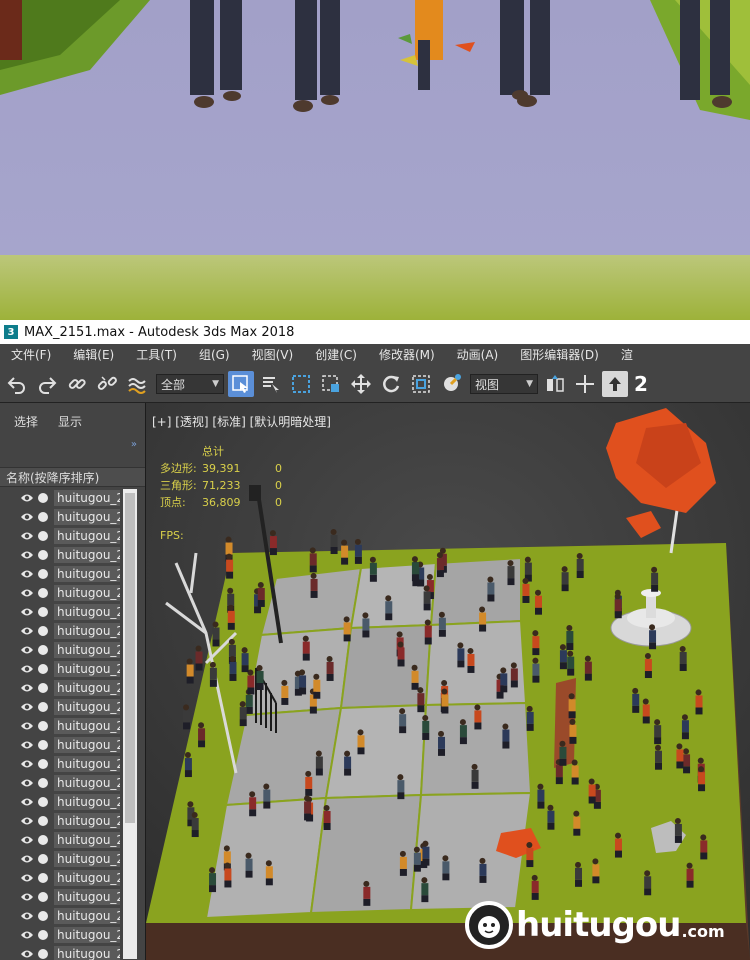  I want to click on axis-constraint-icon, so click(585, 384).